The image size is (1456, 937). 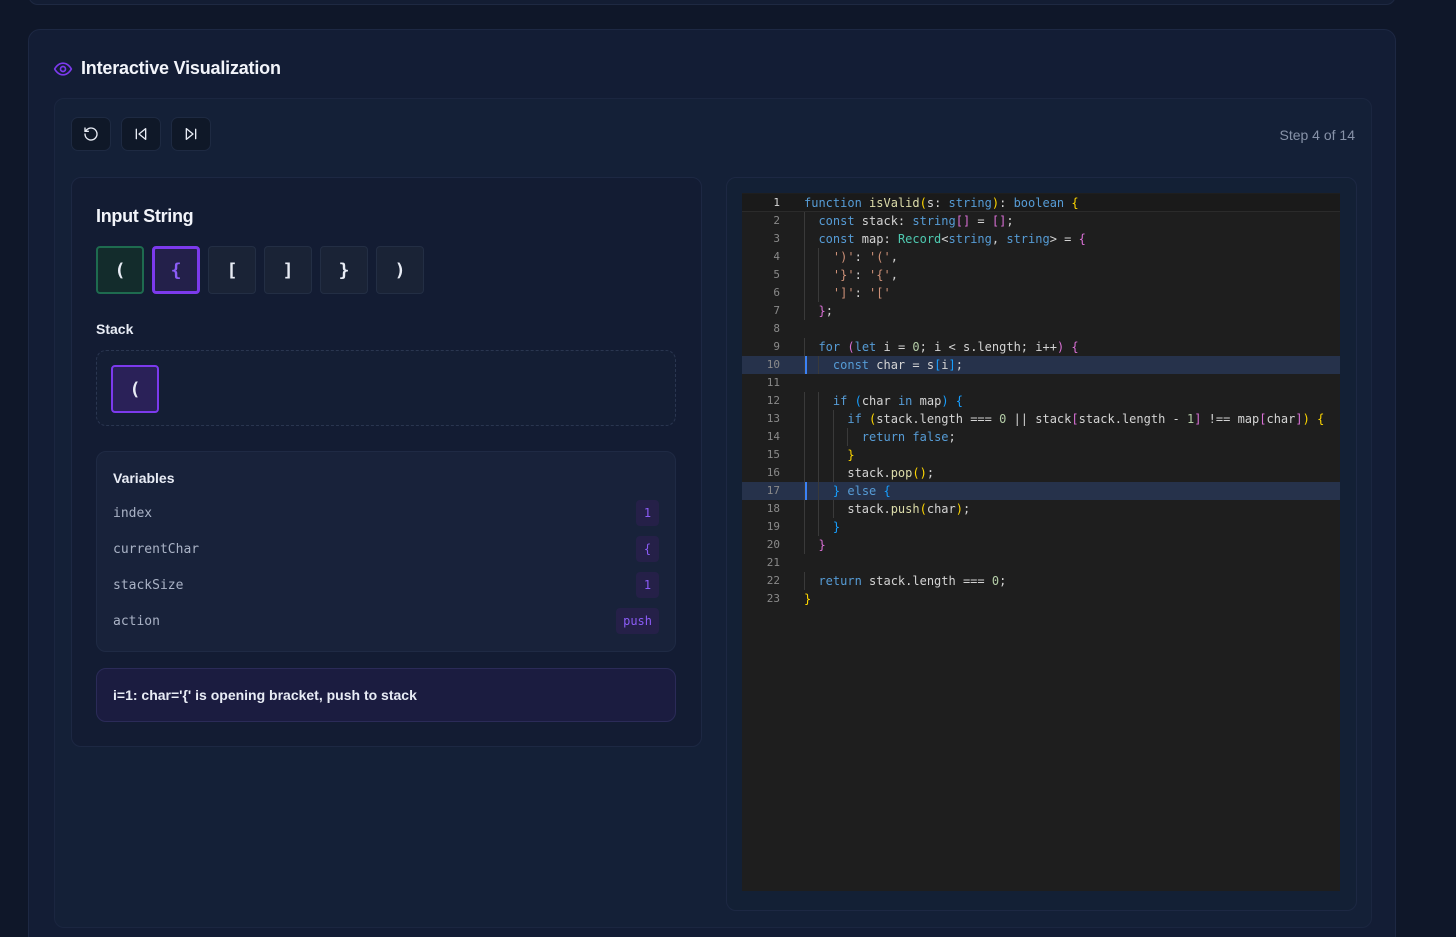 What do you see at coordinates (773, 454) in the screenshot?
I see `line-number: 15` at bounding box center [773, 454].